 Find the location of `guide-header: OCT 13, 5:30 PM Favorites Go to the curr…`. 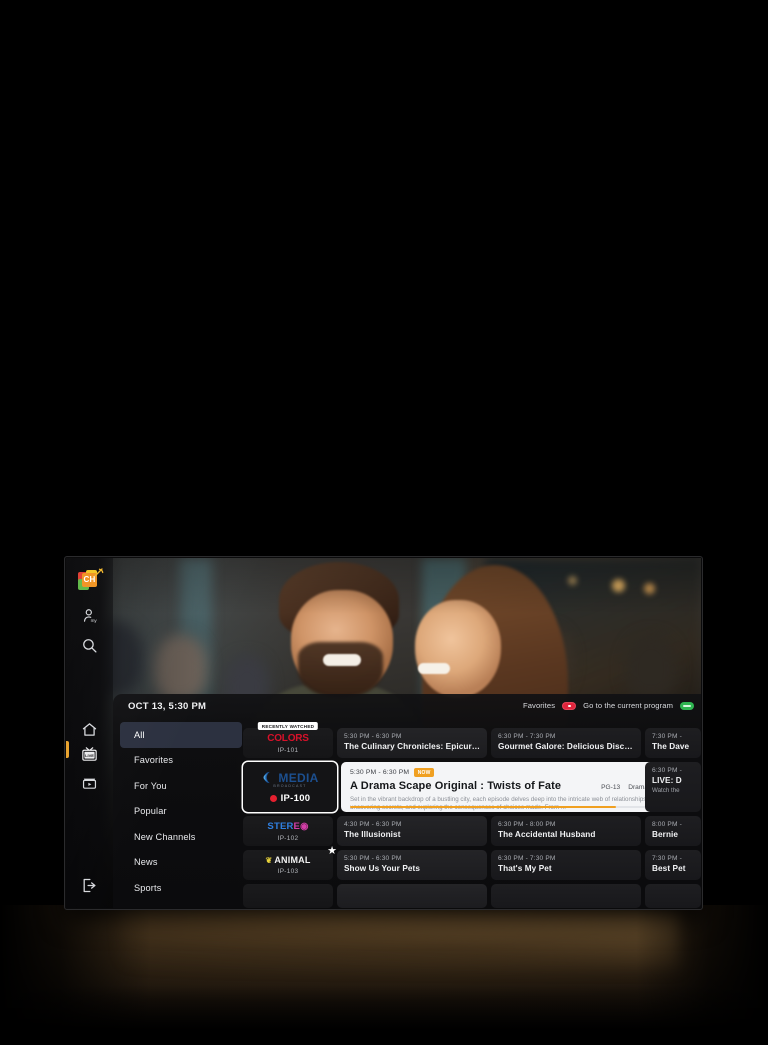

guide-header: OCT 13, 5:30 PM Favorites Go to the curr… is located at coordinates (407, 708).